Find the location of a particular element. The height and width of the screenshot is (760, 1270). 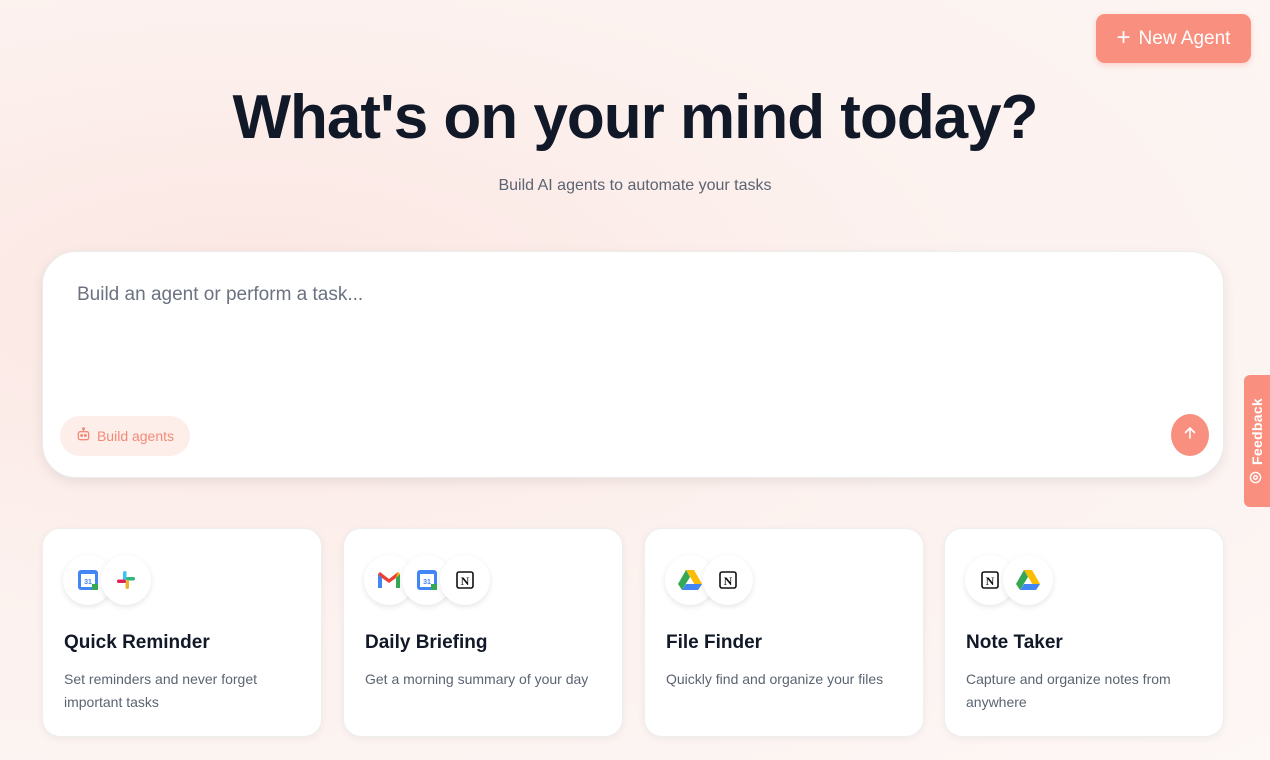

card-description: Get a morning summary of your day is located at coordinates (477, 679).